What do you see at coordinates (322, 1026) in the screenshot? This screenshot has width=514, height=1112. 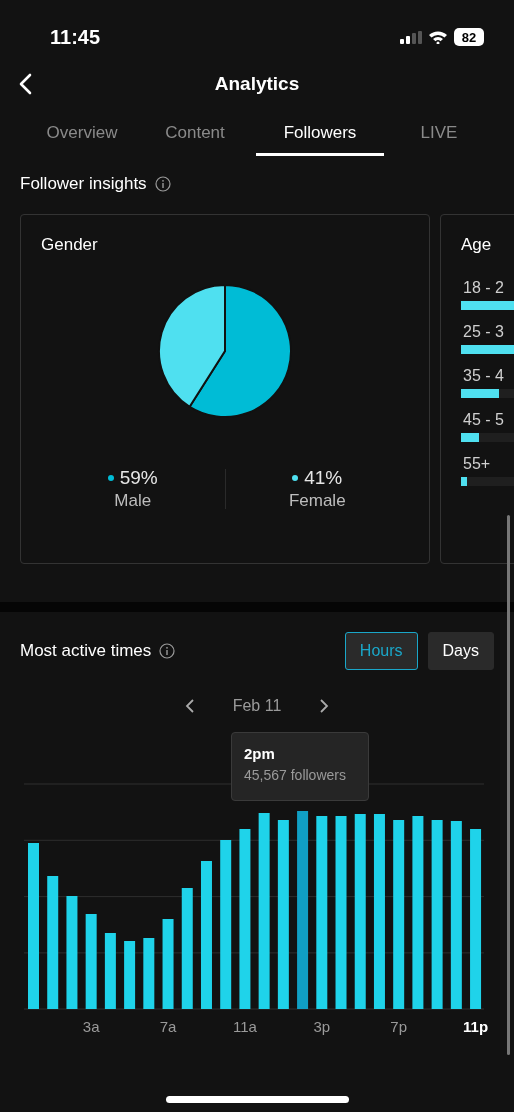 I see `axis-label: 3p` at bounding box center [322, 1026].